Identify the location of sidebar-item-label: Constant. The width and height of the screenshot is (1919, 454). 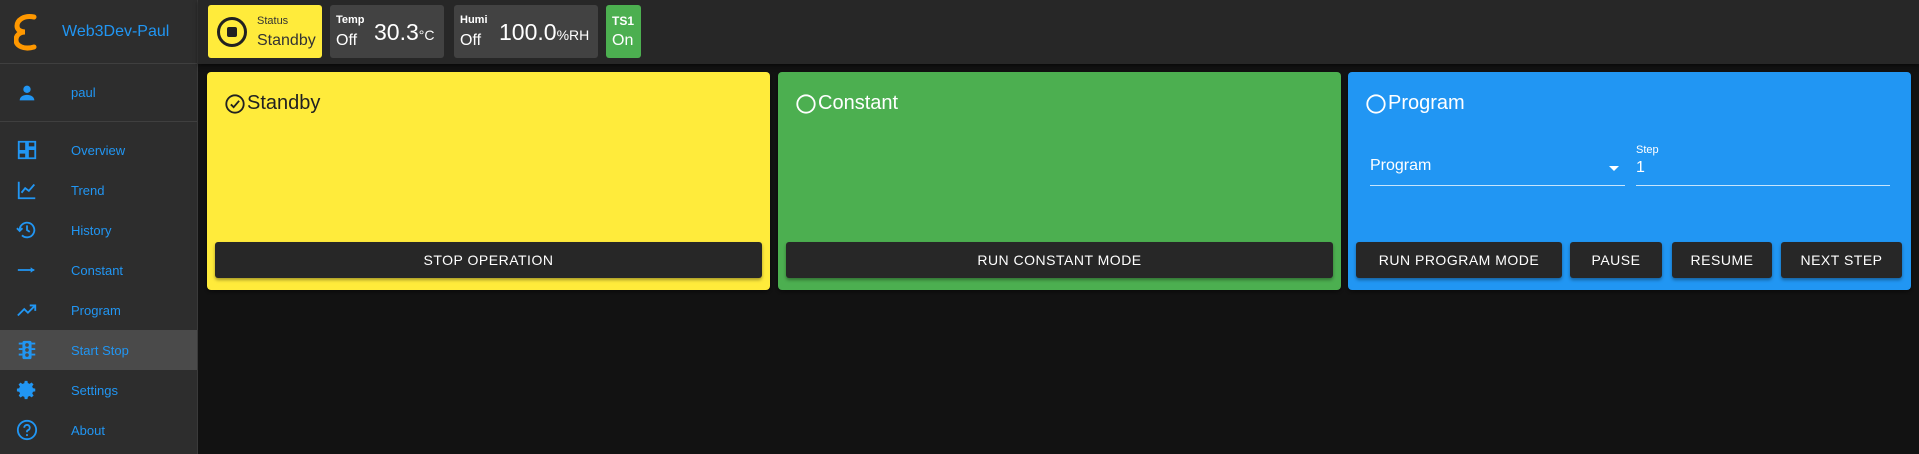
(97, 270).